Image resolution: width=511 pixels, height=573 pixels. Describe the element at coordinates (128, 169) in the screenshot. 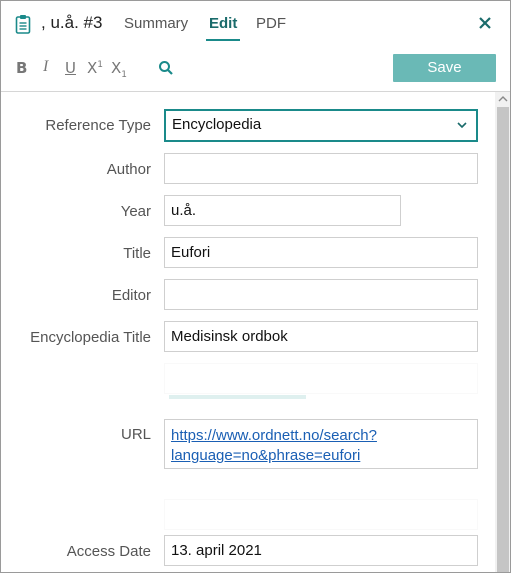

I see `author-label: Author` at that location.